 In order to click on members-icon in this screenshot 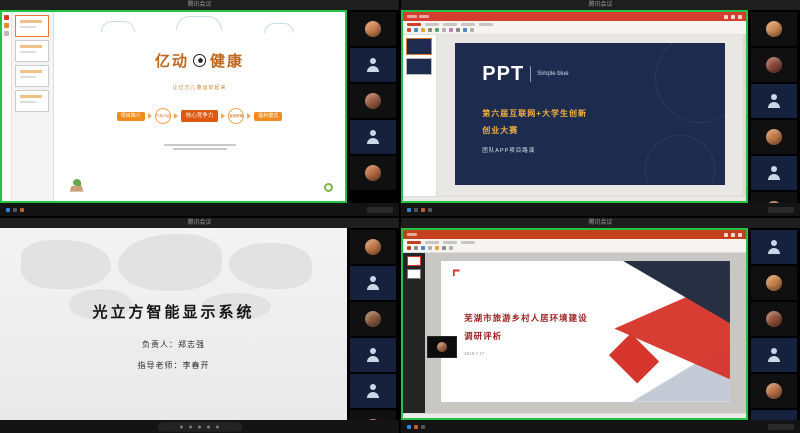, I will do `click(208, 426)`.